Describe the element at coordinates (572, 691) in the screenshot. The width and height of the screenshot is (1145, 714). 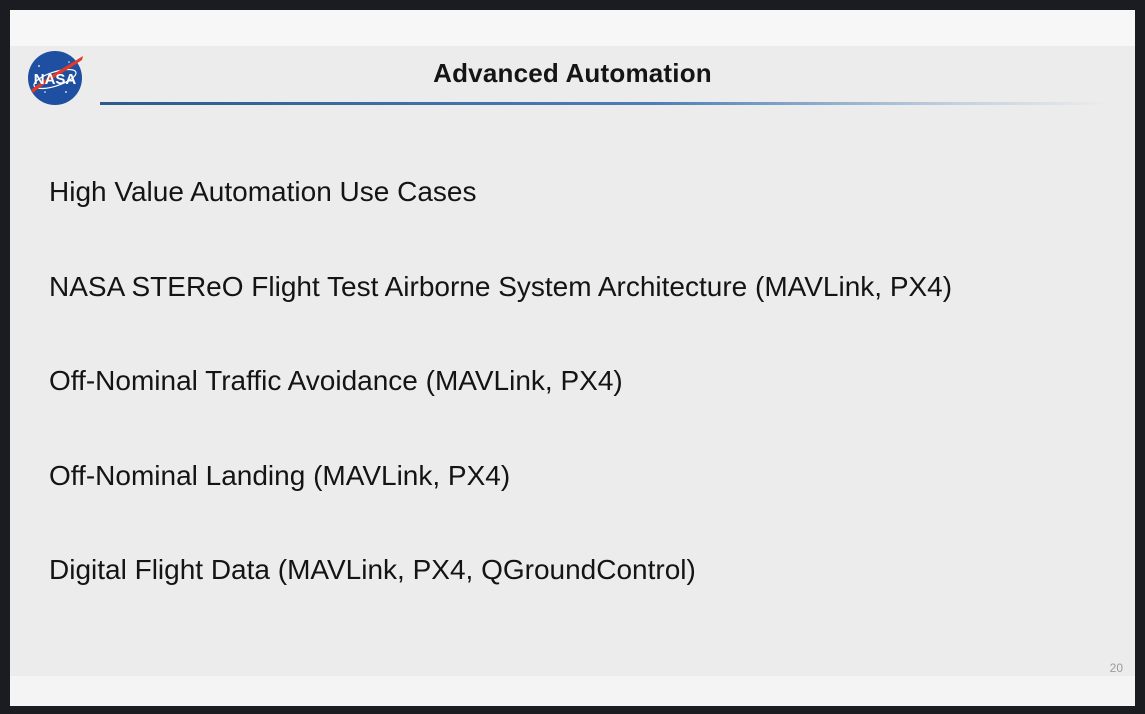
I see `slide-bottom-strip` at that location.